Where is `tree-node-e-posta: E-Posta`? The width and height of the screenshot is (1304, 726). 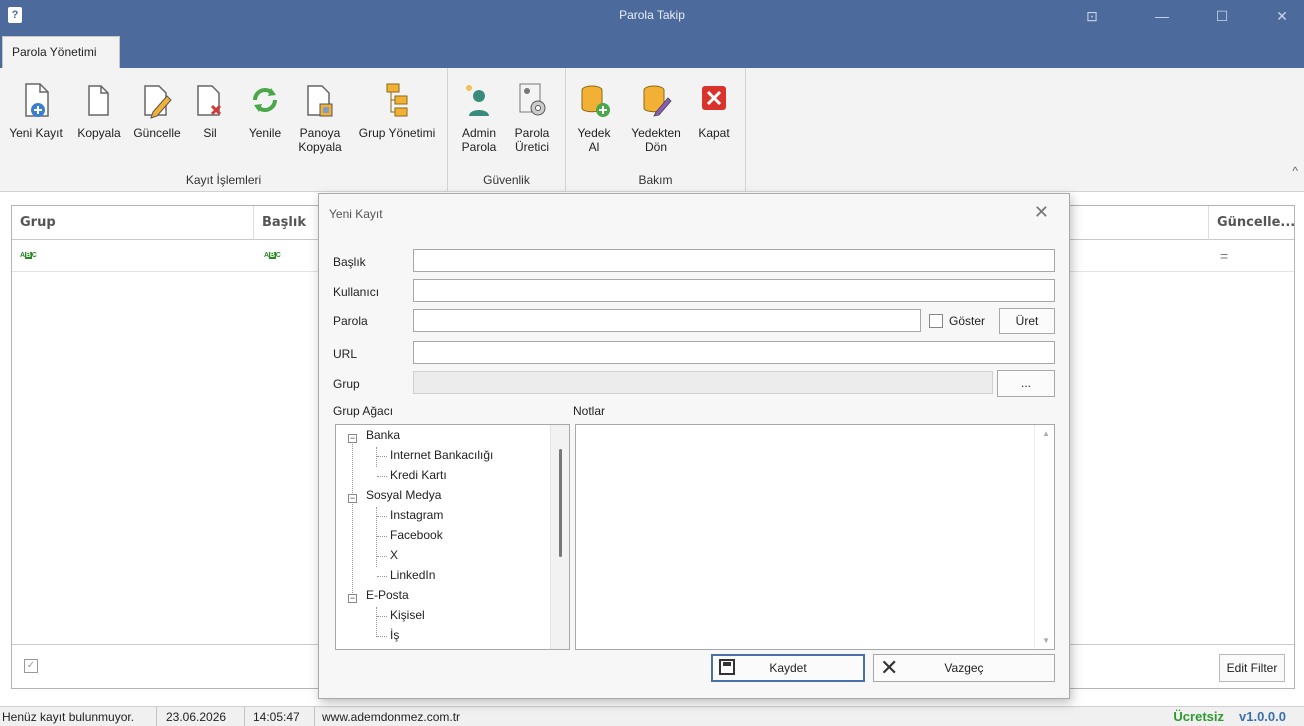
tree-node-e-posta: E-Posta is located at coordinates (387, 595).